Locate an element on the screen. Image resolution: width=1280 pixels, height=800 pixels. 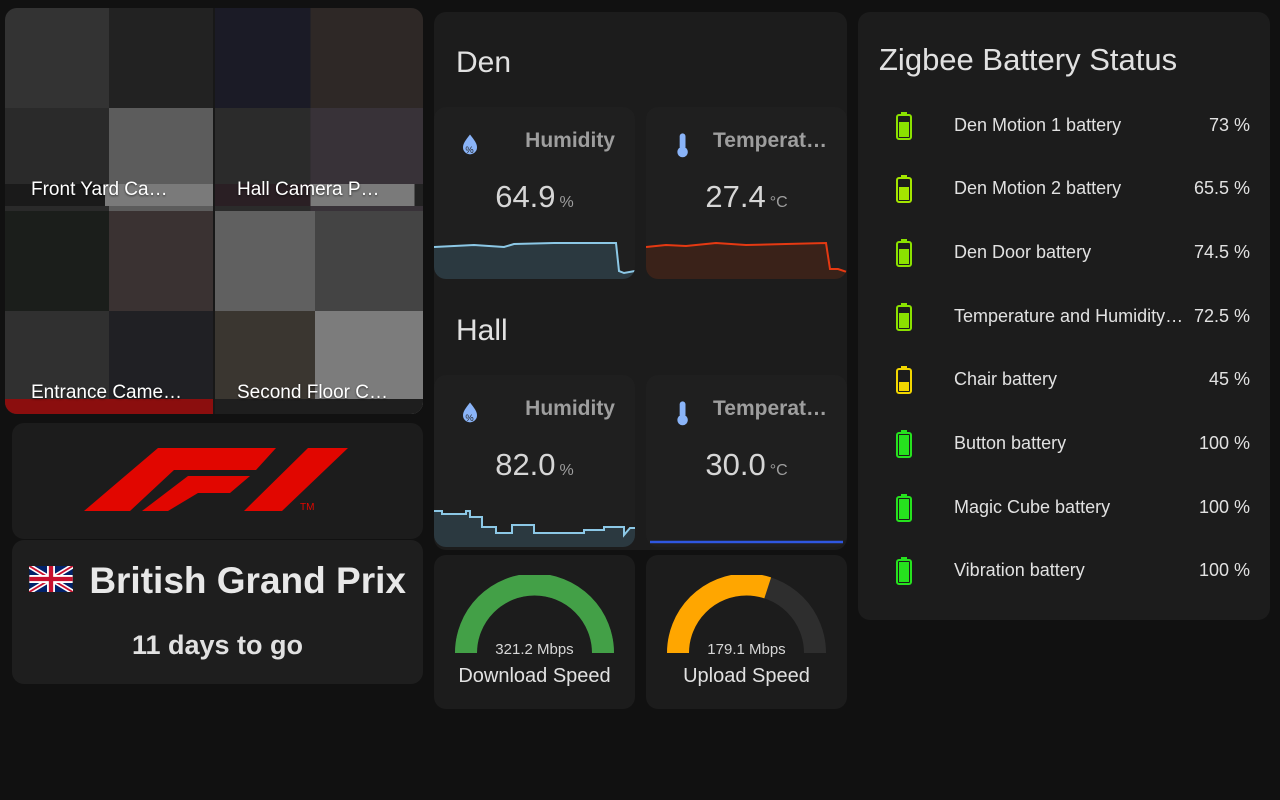
battery-name: Vibration battery is located at coordinates (1019, 570).